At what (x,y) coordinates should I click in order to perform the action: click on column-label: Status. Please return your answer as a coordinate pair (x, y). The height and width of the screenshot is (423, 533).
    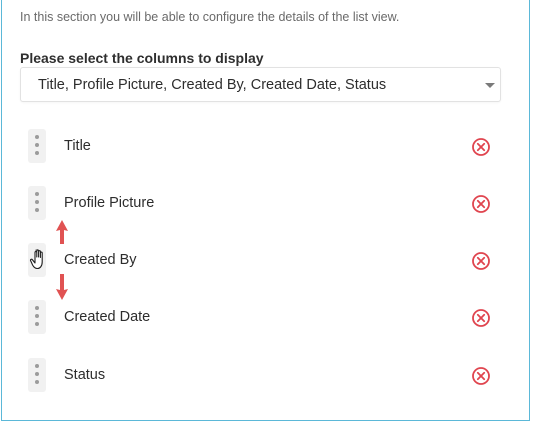
    Looking at the image, I should click on (85, 375).